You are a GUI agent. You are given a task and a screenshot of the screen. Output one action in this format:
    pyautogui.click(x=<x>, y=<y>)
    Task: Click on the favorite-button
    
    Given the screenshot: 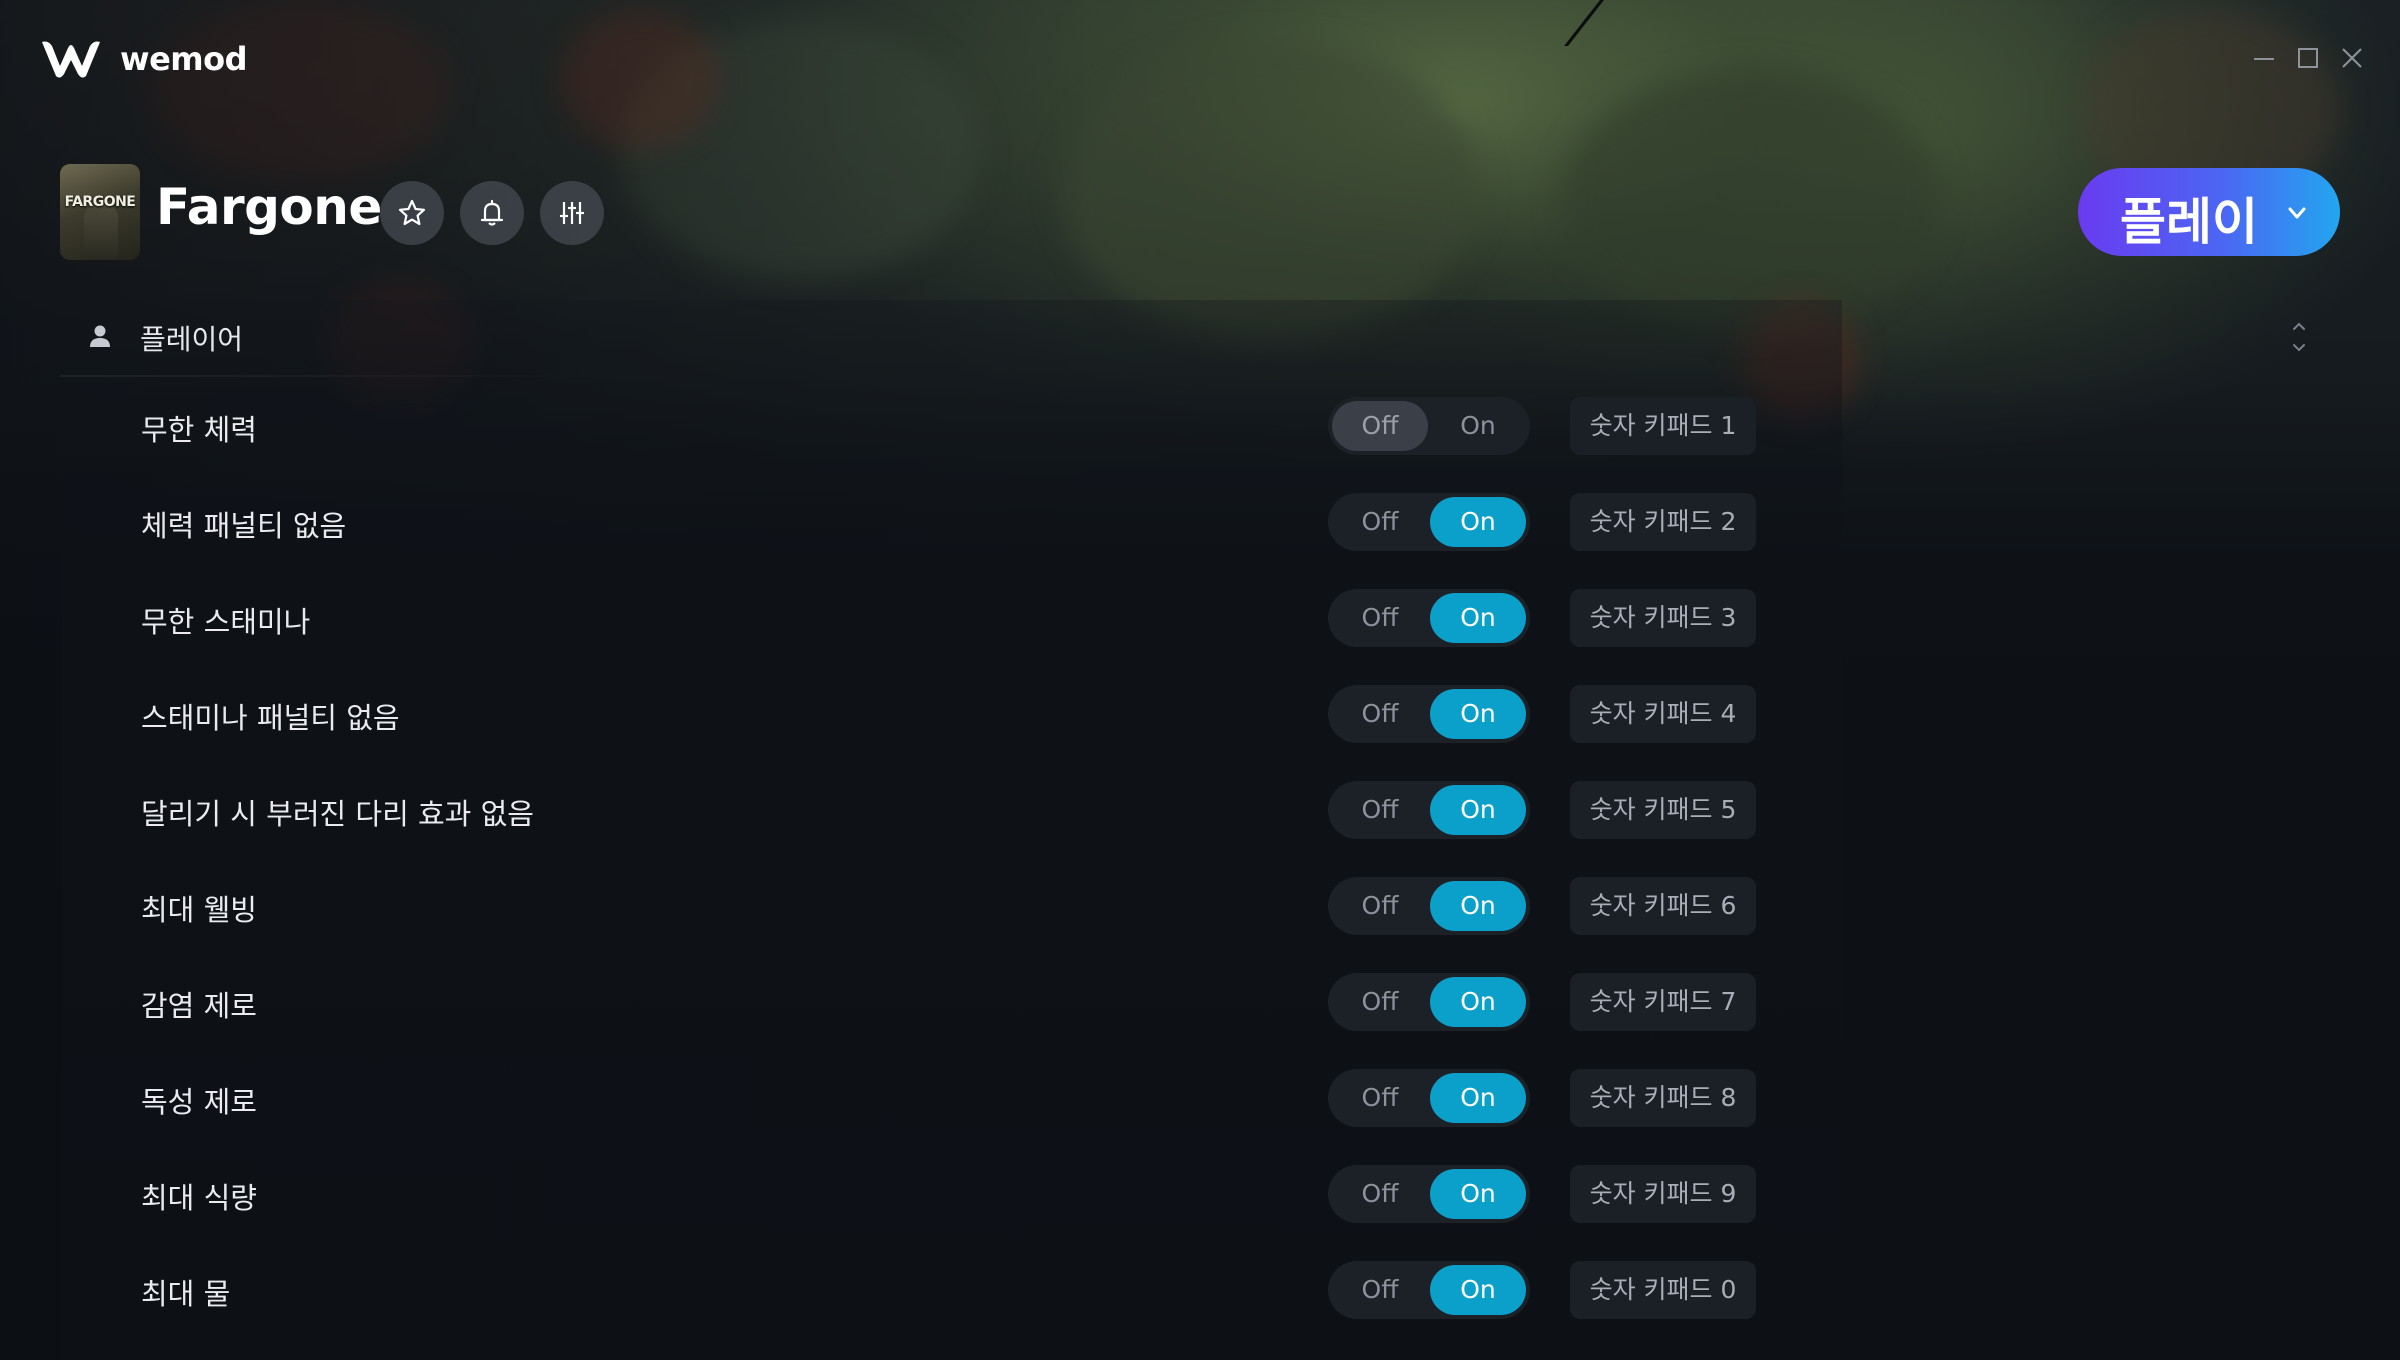 What is the action you would take?
    pyautogui.click(x=412, y=213)
    